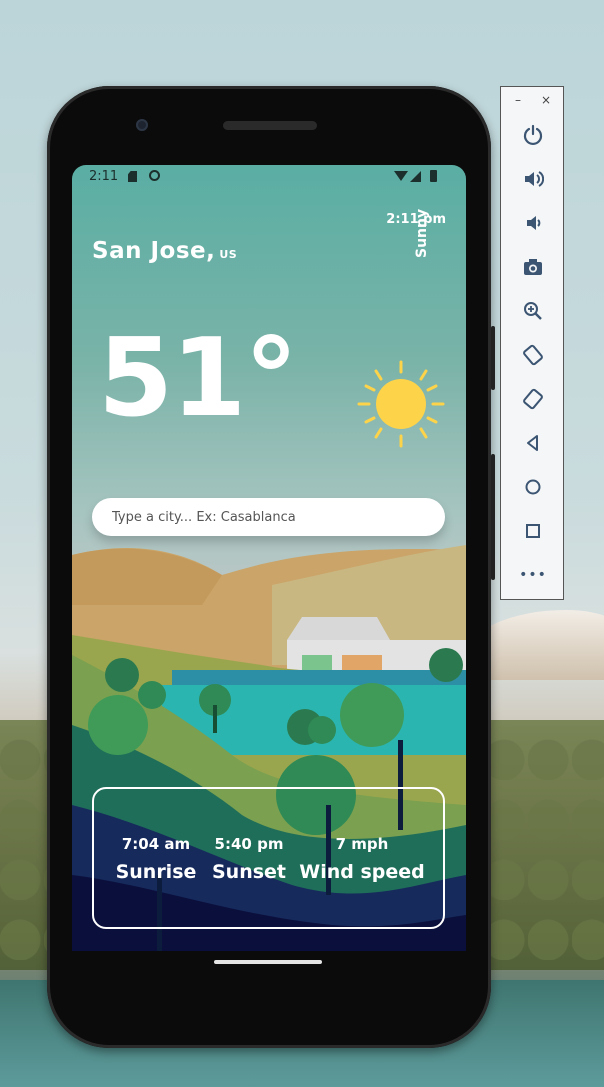 The width and height of the screenshot is (604, 1087). I want to click on battery-icon, so click(433, 176).